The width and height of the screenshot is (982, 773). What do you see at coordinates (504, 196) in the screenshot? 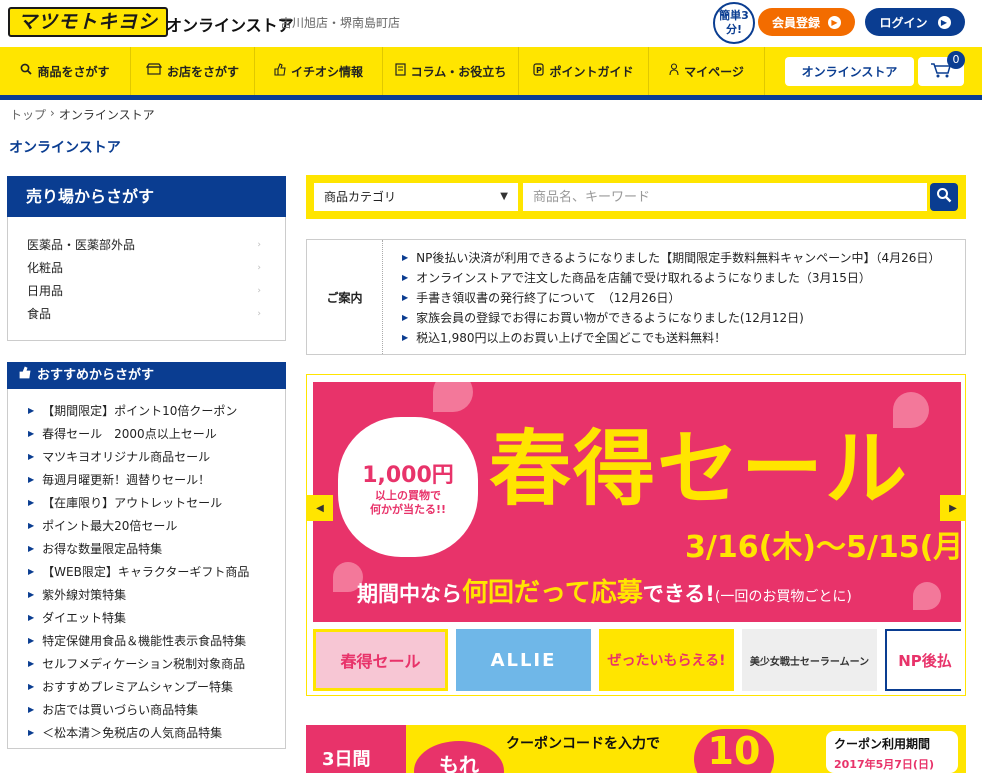
I see `caret-down-icon: ▼` at bounding box center [504, 196].